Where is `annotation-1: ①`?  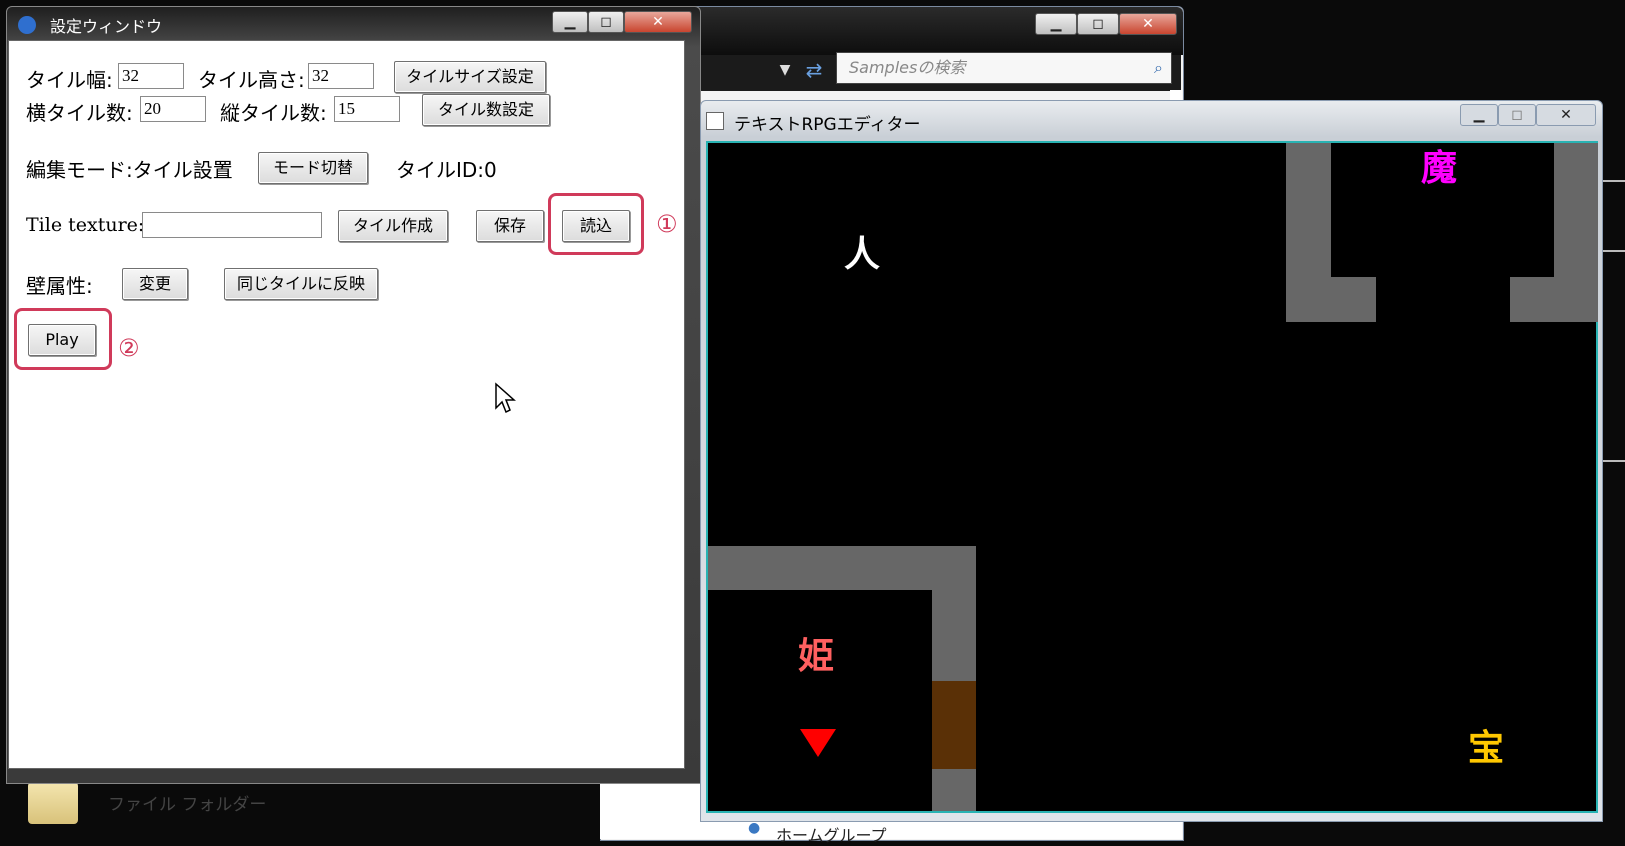
annotation-1: ① is located at coordinates (667, 224).